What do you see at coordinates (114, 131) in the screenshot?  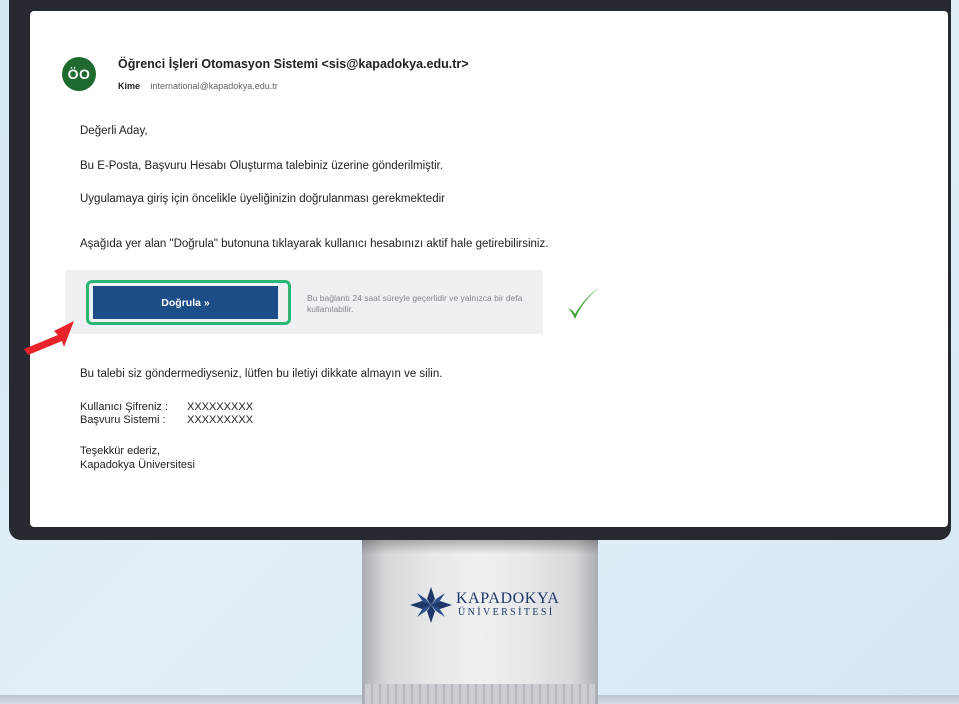 I see `email-greeting: Değerli Aday,` at bounding box center [114, 131].